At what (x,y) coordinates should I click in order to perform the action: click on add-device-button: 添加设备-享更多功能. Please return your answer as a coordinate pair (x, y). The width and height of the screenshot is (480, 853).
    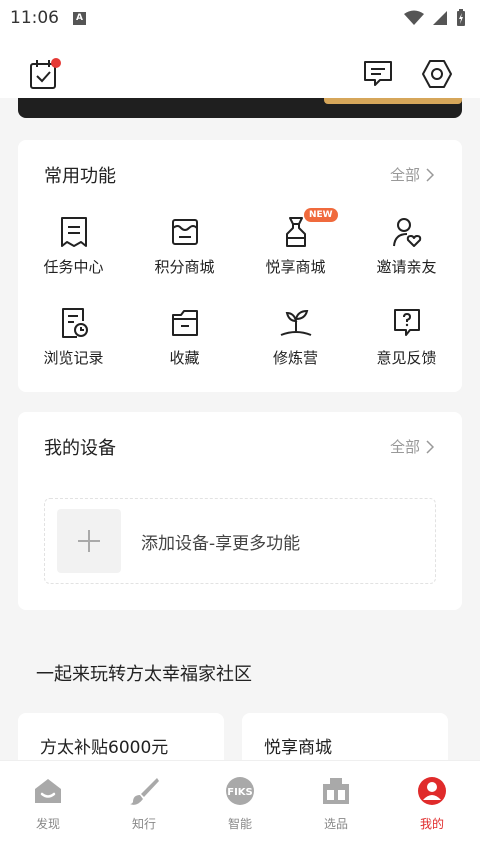
    Looking at the image, I should click on (240, 541).